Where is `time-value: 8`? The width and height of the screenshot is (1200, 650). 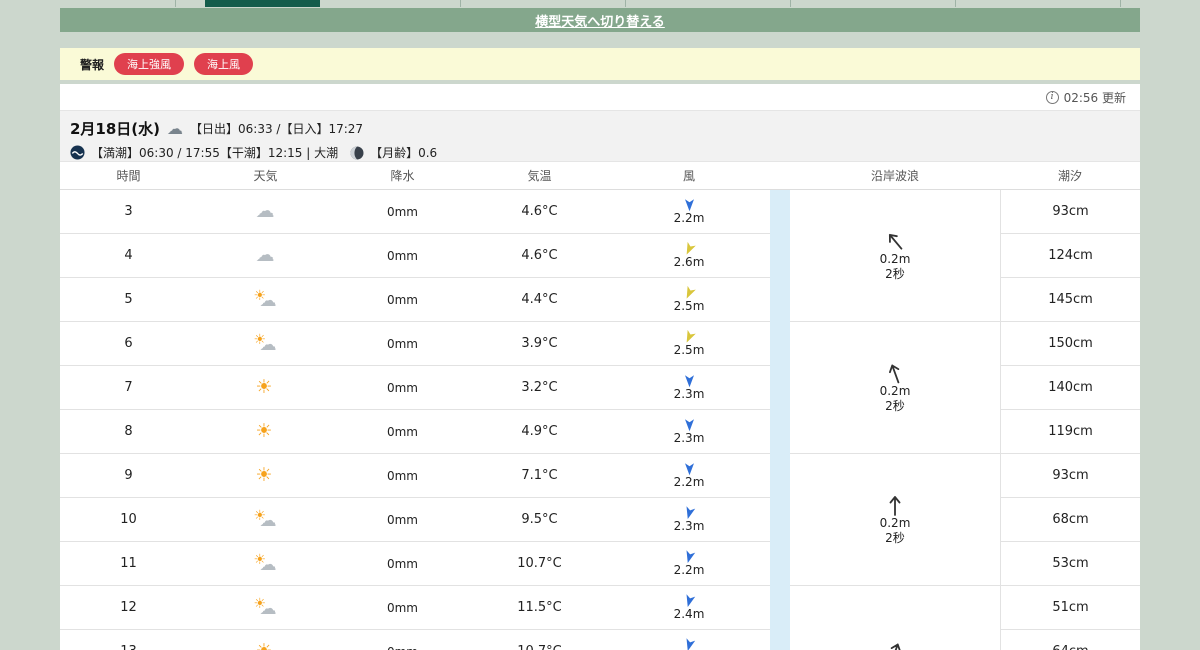 time-value: 8 is located at coordinates (128, 431).